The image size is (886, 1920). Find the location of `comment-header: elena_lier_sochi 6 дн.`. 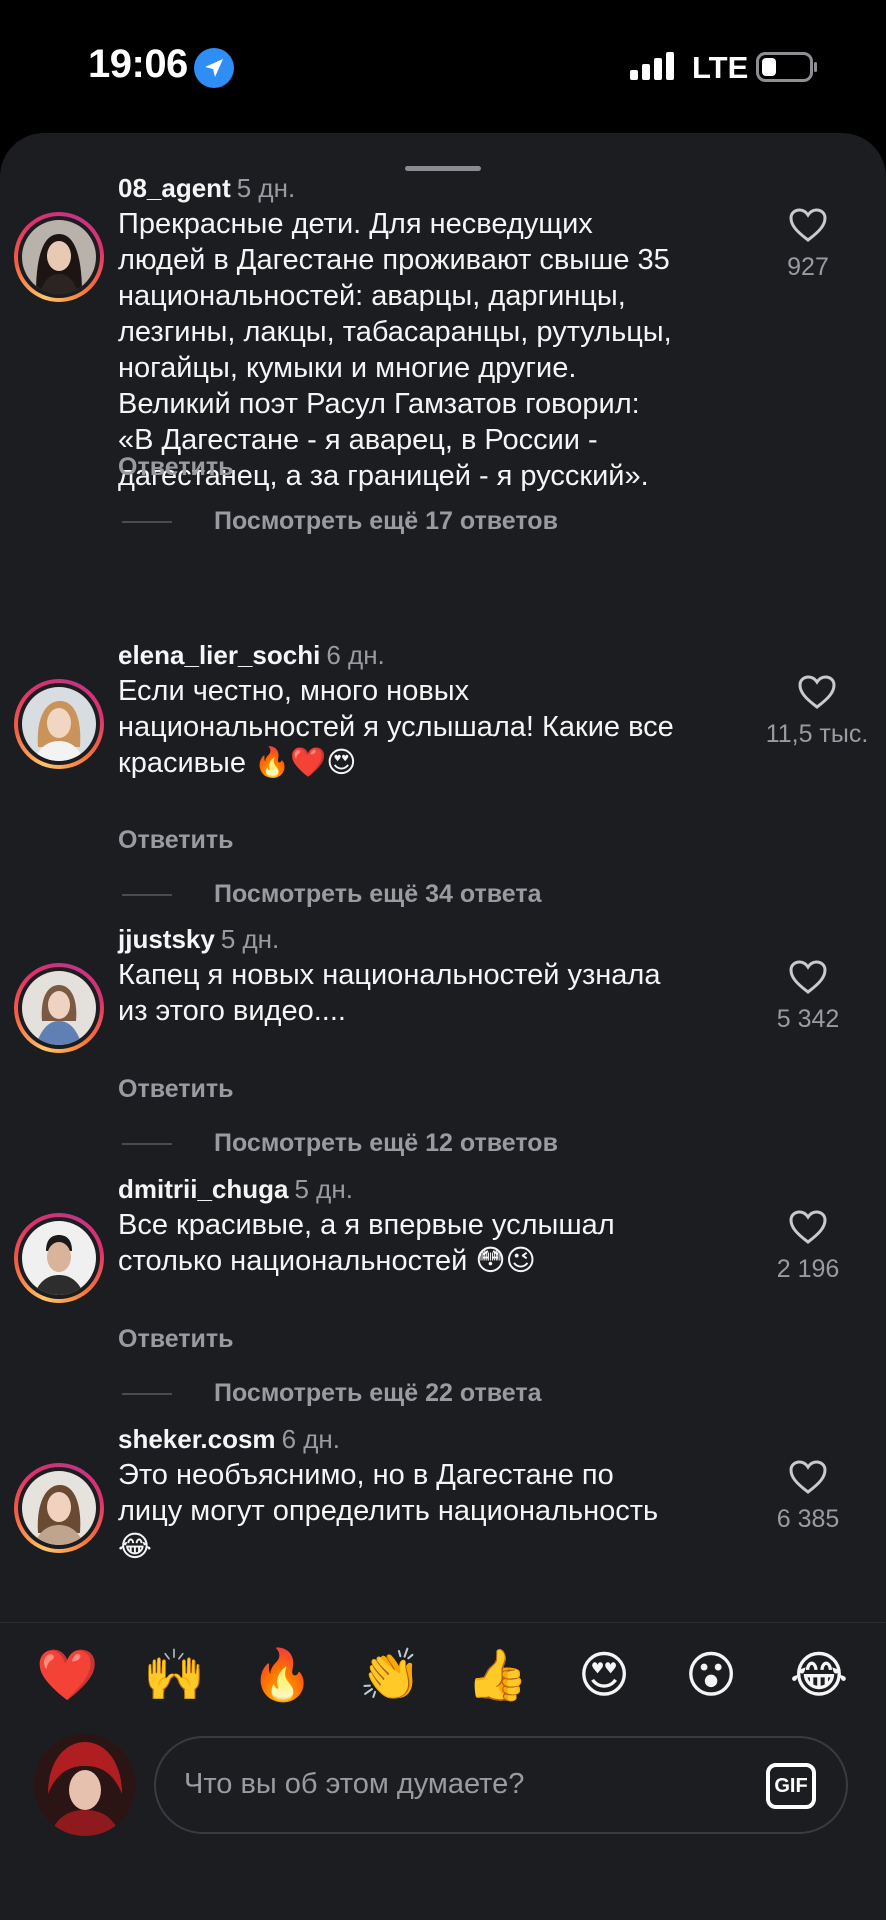

comment-header: elena_lier_sochi 6 дн. is located at coordinates (251, 655).